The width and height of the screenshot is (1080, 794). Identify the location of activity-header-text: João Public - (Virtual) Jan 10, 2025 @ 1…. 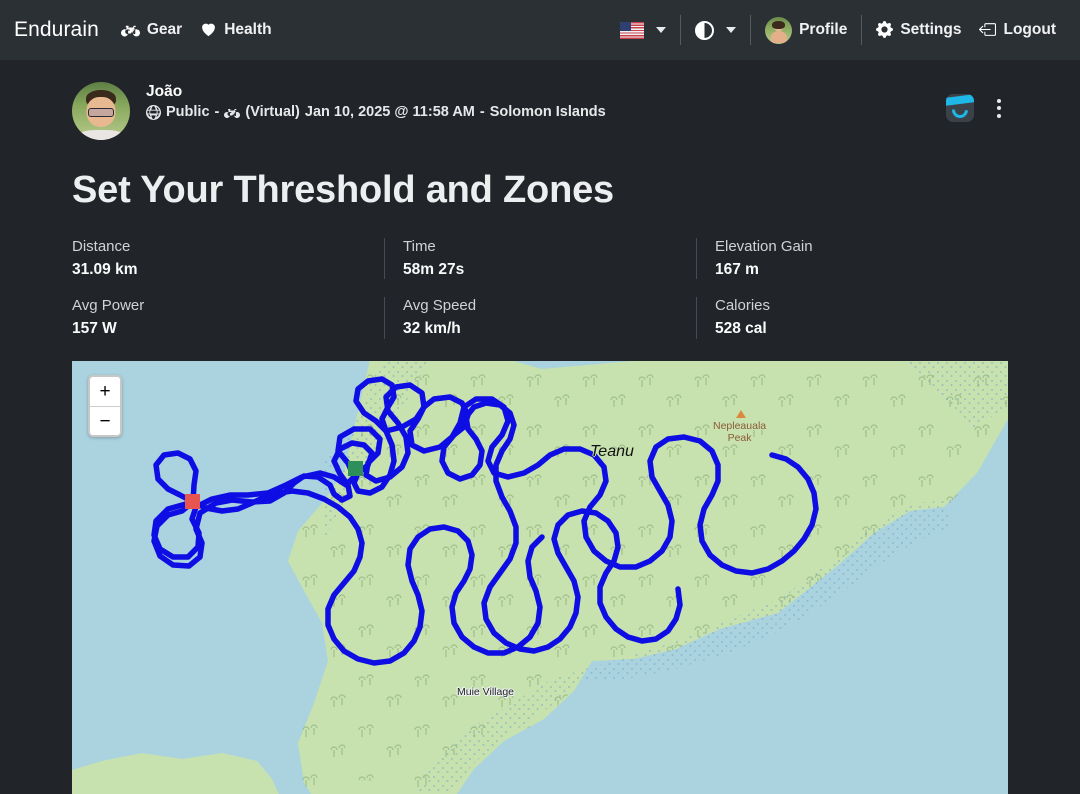
(376, 101).